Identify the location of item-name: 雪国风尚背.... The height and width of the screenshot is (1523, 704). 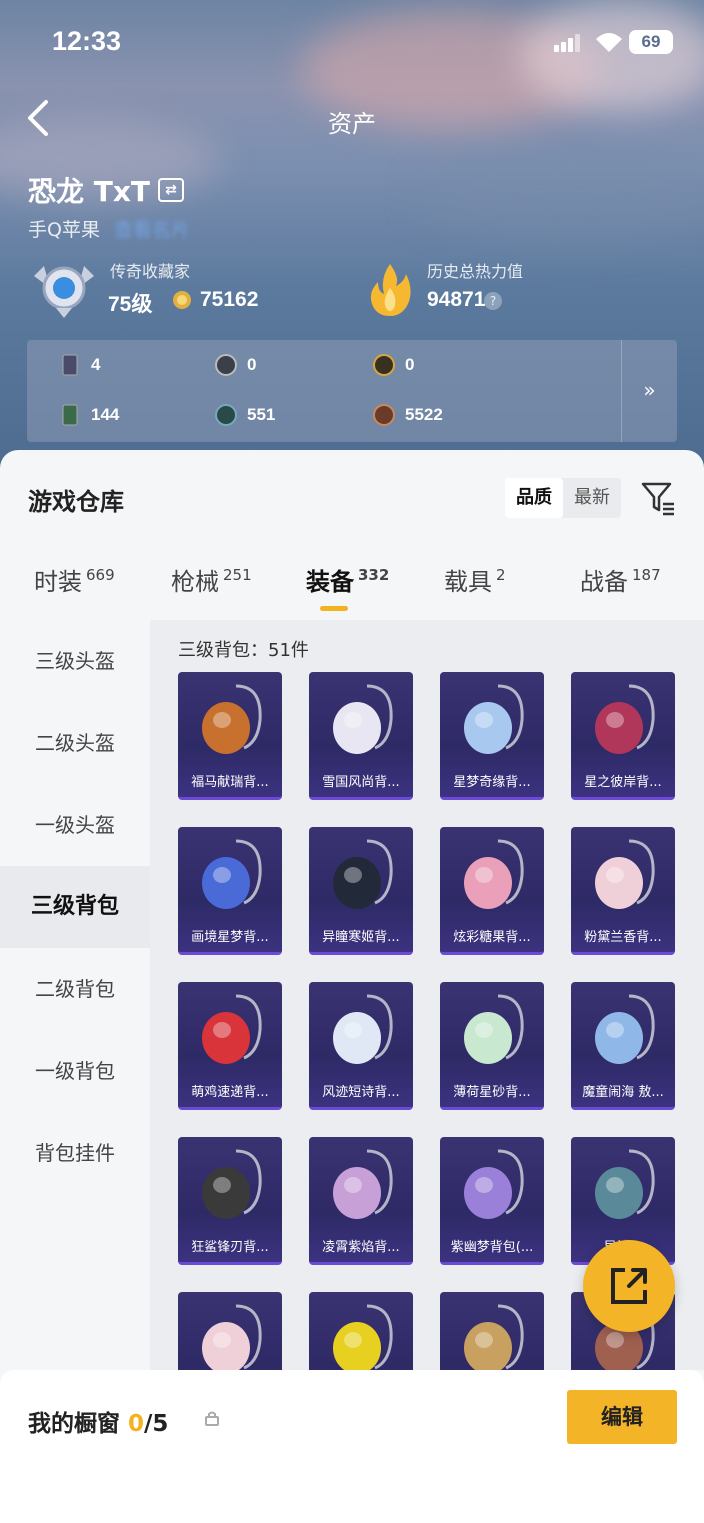
(361, 782).